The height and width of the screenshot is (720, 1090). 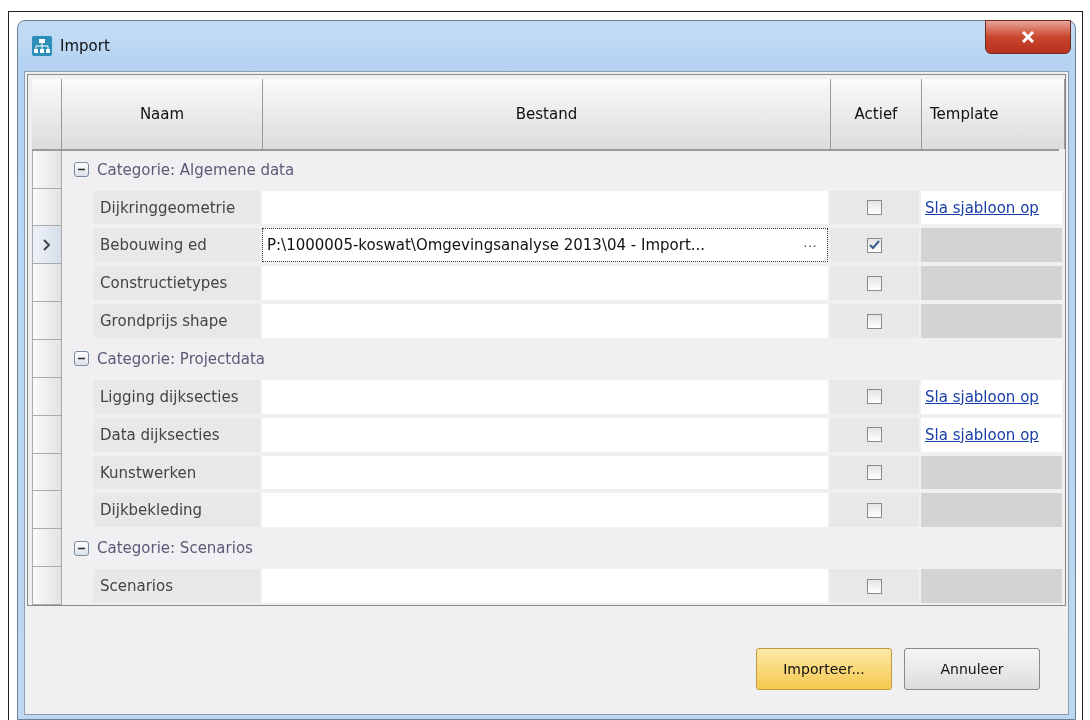 What do you see at coordinates (162, 114) in the screenshot?
I see `column-header: Naam` at bounding box center [162, 114].